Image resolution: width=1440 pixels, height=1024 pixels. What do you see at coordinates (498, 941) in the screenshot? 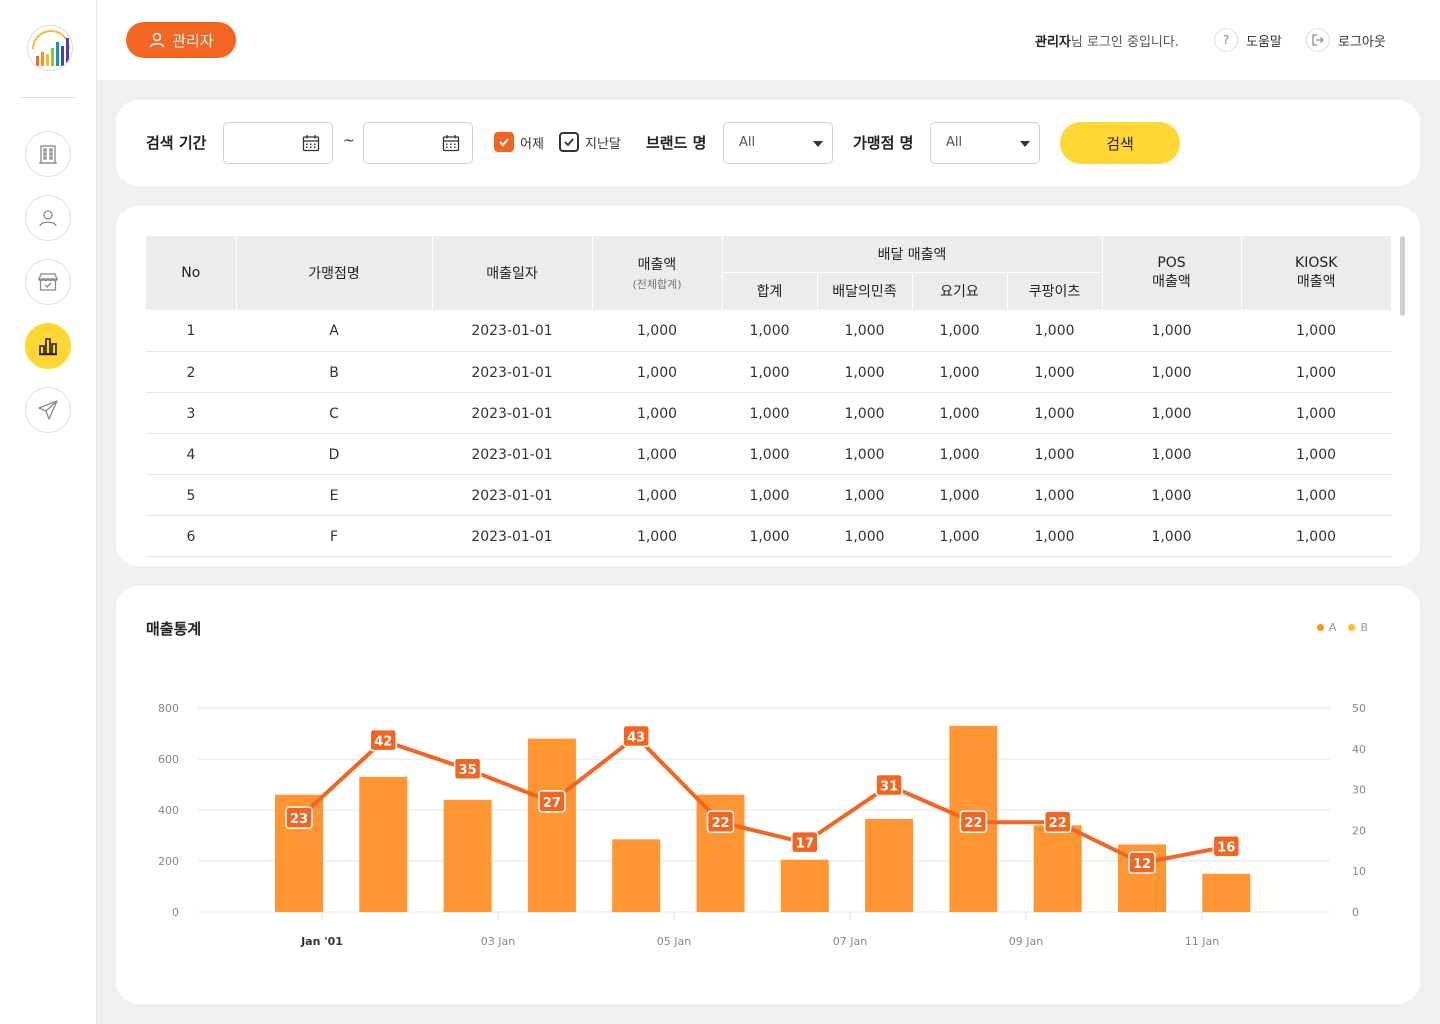
I see `x-axis-tick-label: 03 Jan` at bounding box center [498, 941].